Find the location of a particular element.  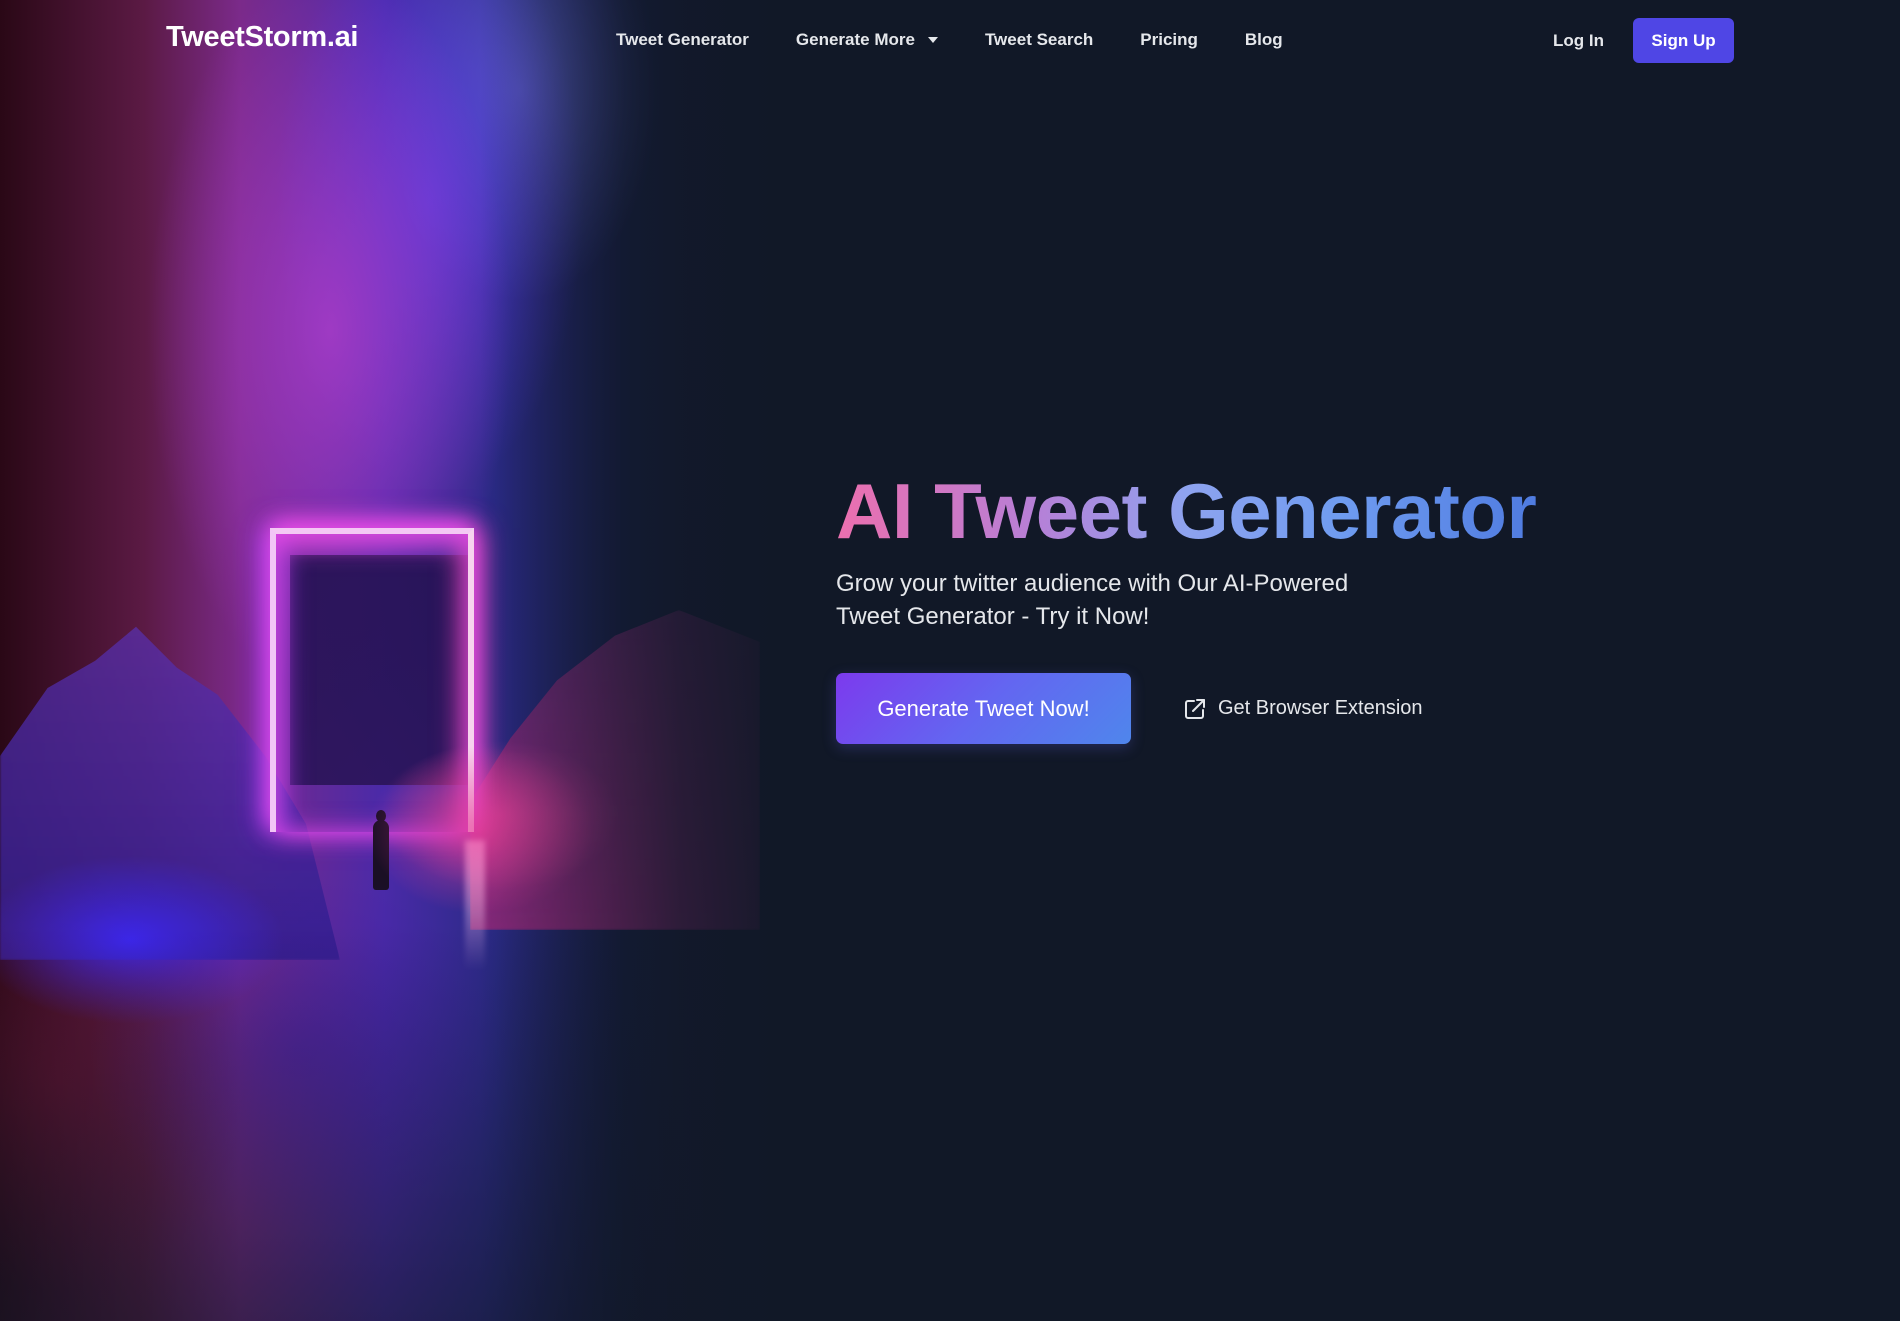

signup-button: Sign Up is located at coordinates (1683, 40).